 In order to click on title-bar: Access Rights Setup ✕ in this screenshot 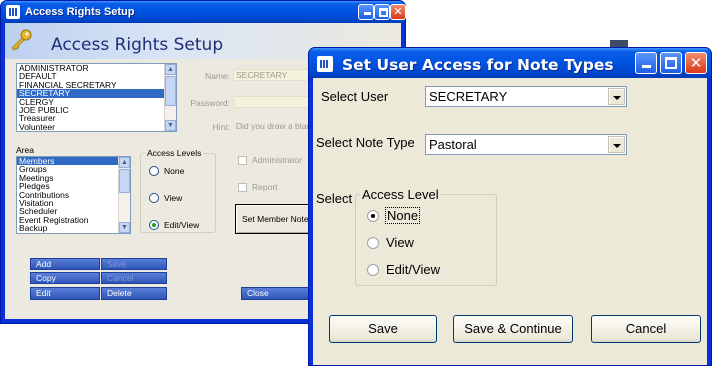, I will do `click(203, 12)`.